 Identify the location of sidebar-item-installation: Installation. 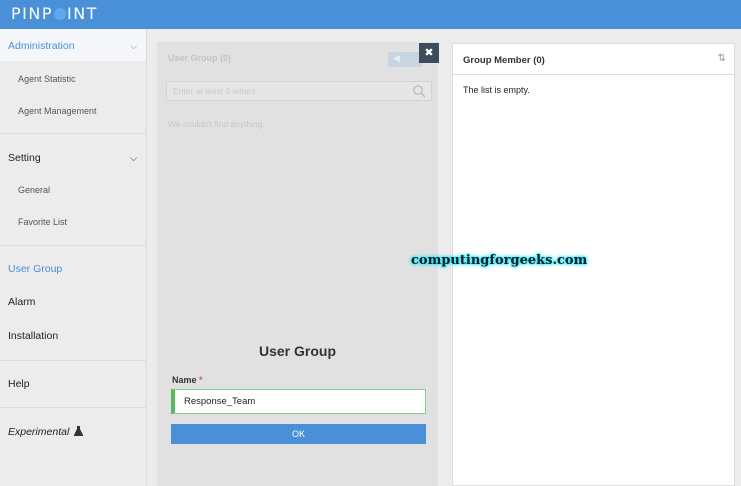
(73, 336).